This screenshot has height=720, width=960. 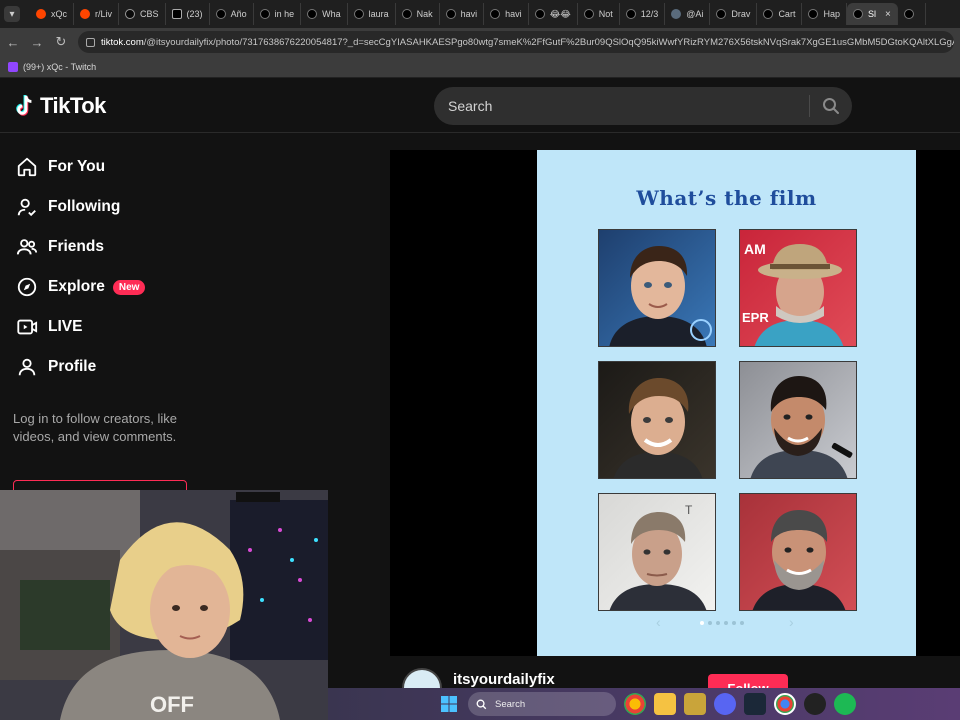 What do you see at coordinates (726, 198) in the screenshot?
I see `slide-title: What’s the film` at bounding box center [726, 198].